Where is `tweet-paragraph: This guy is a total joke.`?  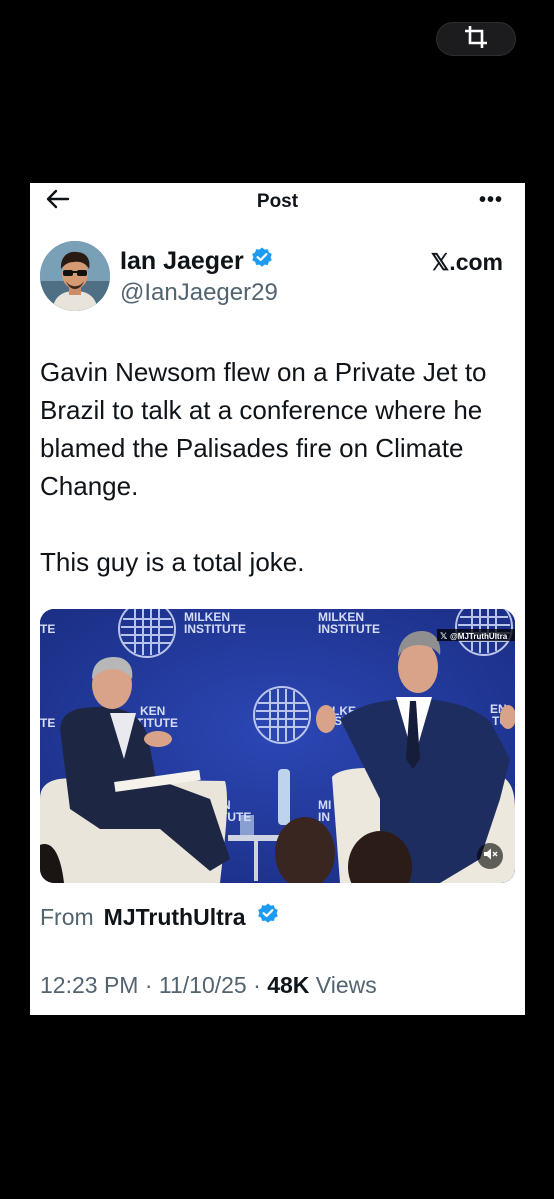
tweet-paragraph: This guy is a total joke. is located at coordinates (172, 562).